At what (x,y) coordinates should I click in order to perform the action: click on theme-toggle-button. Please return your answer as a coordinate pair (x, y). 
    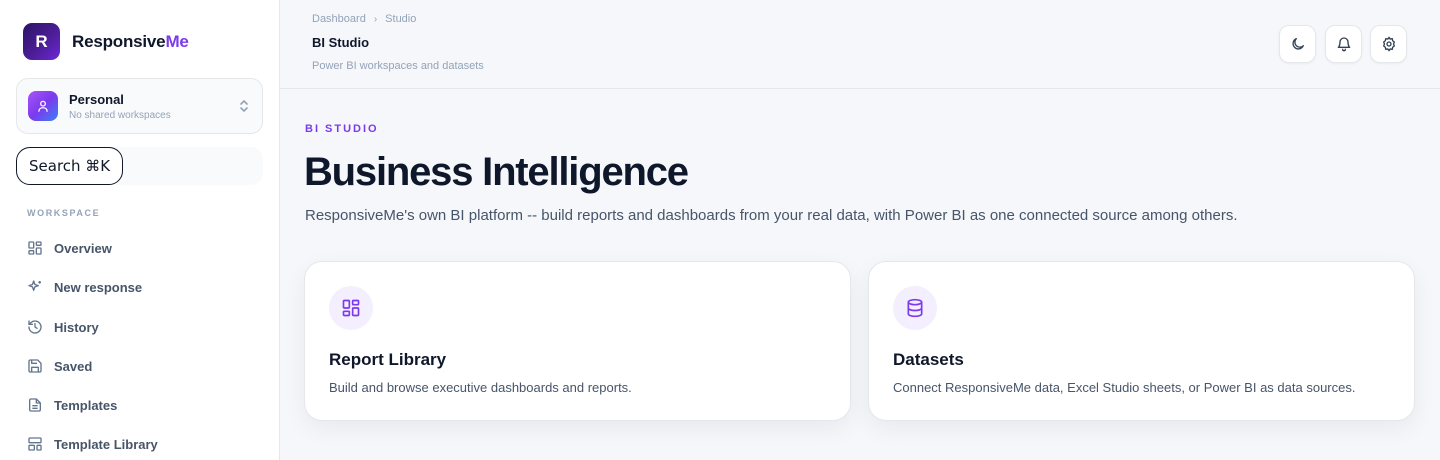
    Looking at the image, I should click on (1297, 44).